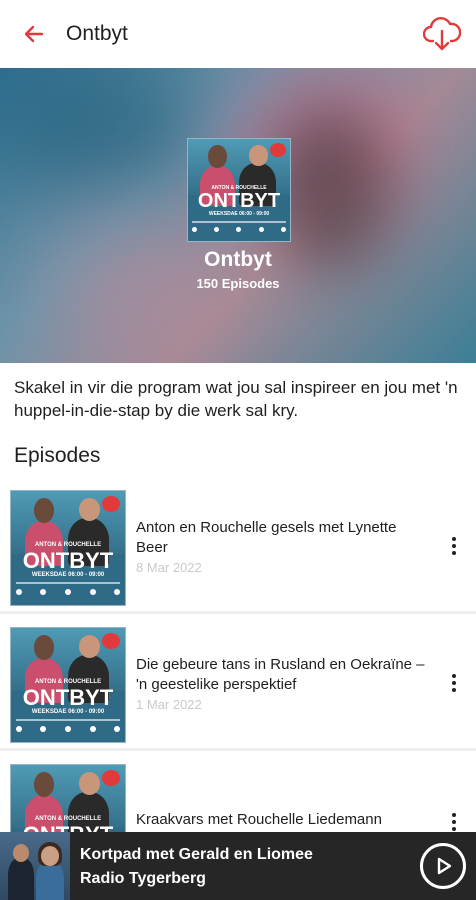  I want to click on episode-count: 150 Episodes, so click(238, 283).